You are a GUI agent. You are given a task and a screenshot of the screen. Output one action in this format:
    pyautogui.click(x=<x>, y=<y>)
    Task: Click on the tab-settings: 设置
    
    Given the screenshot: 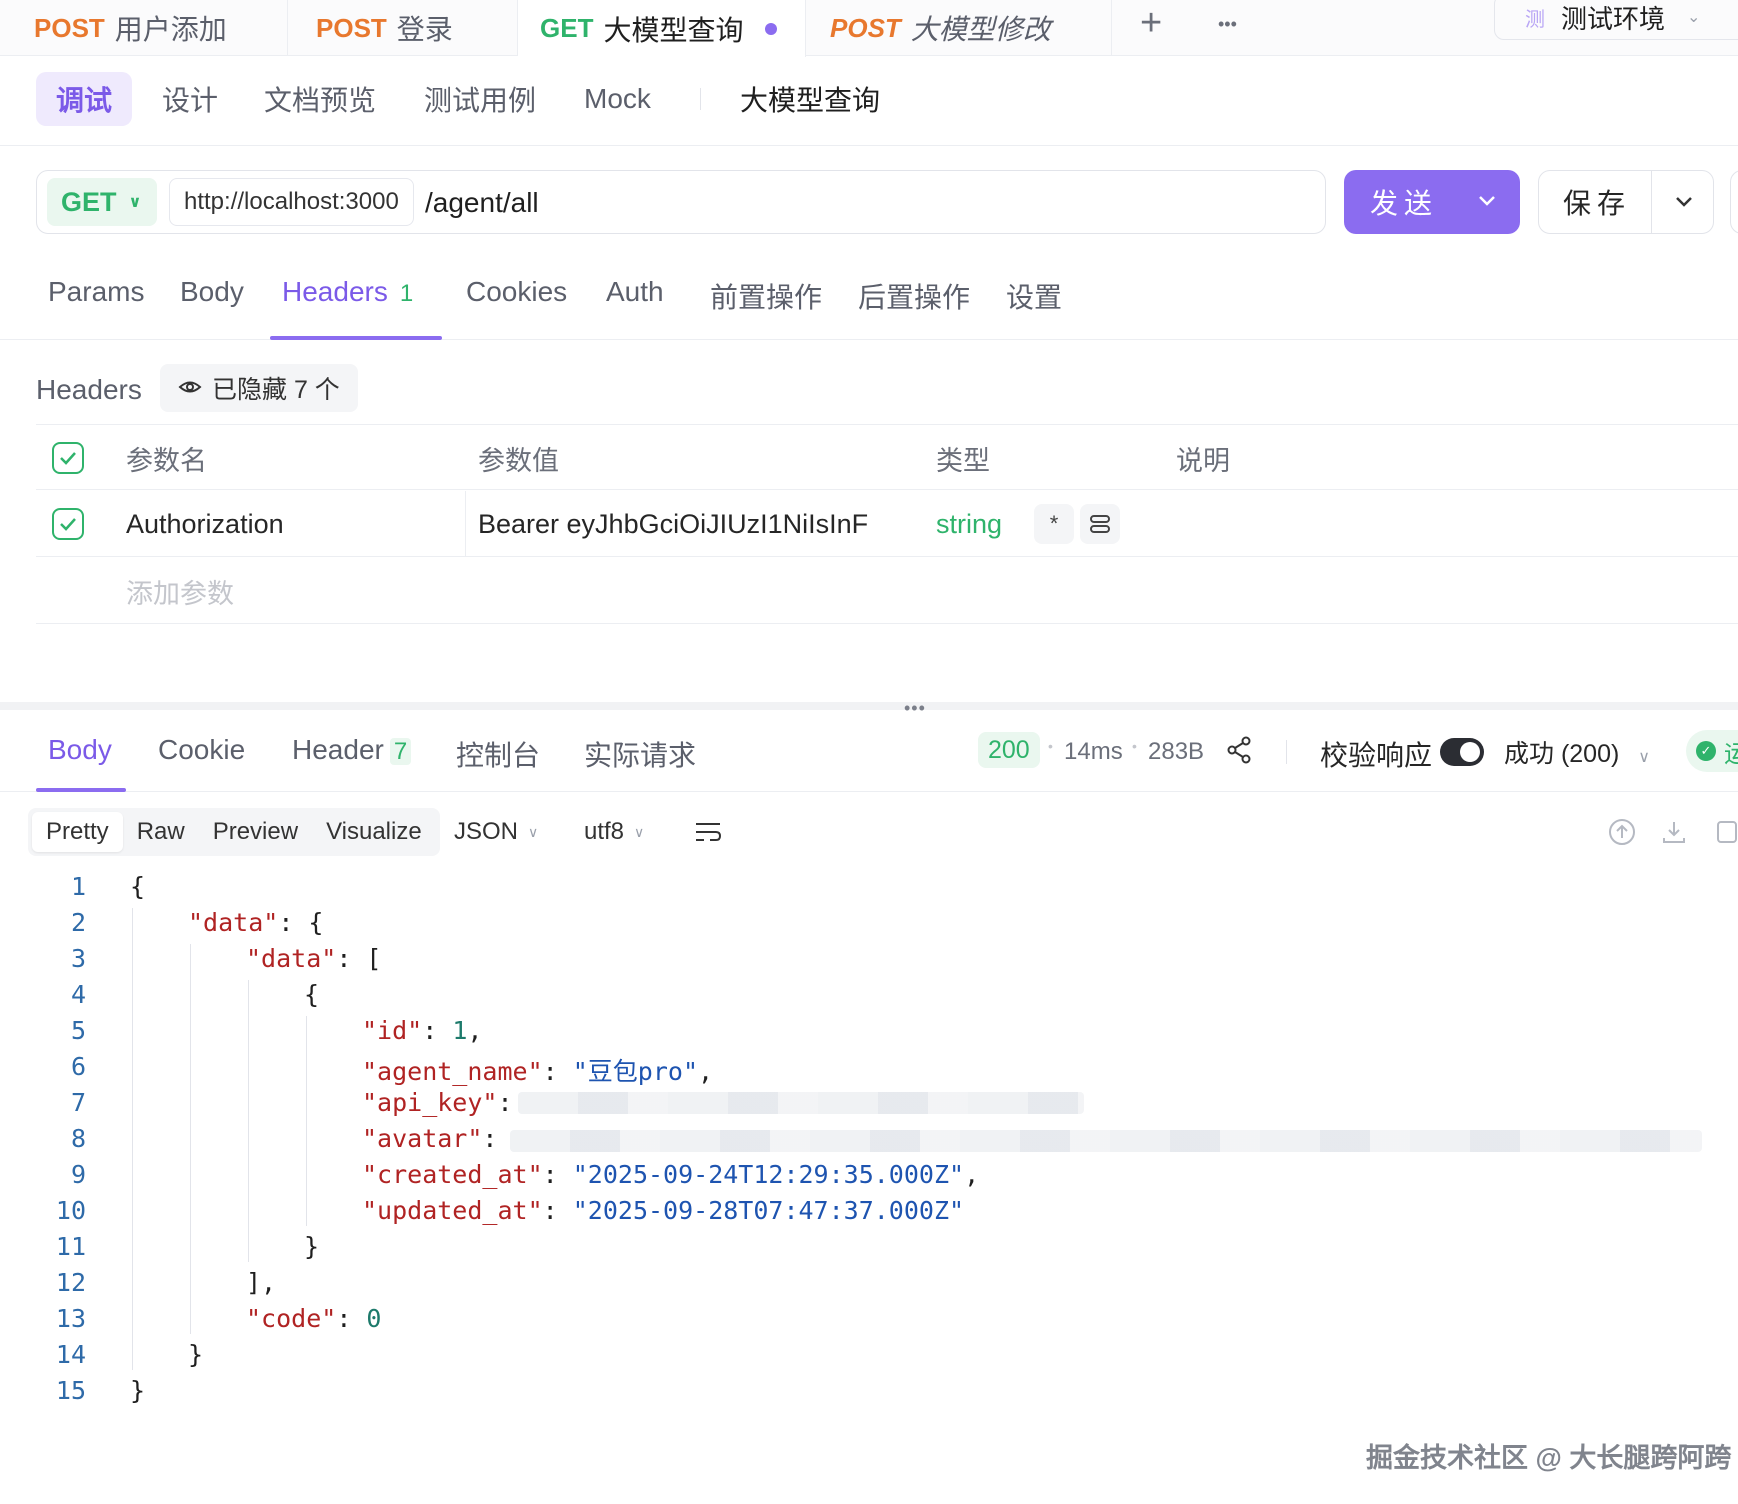 What is the action you would take?
    pyautogui.click(x=1034, y=296)
    